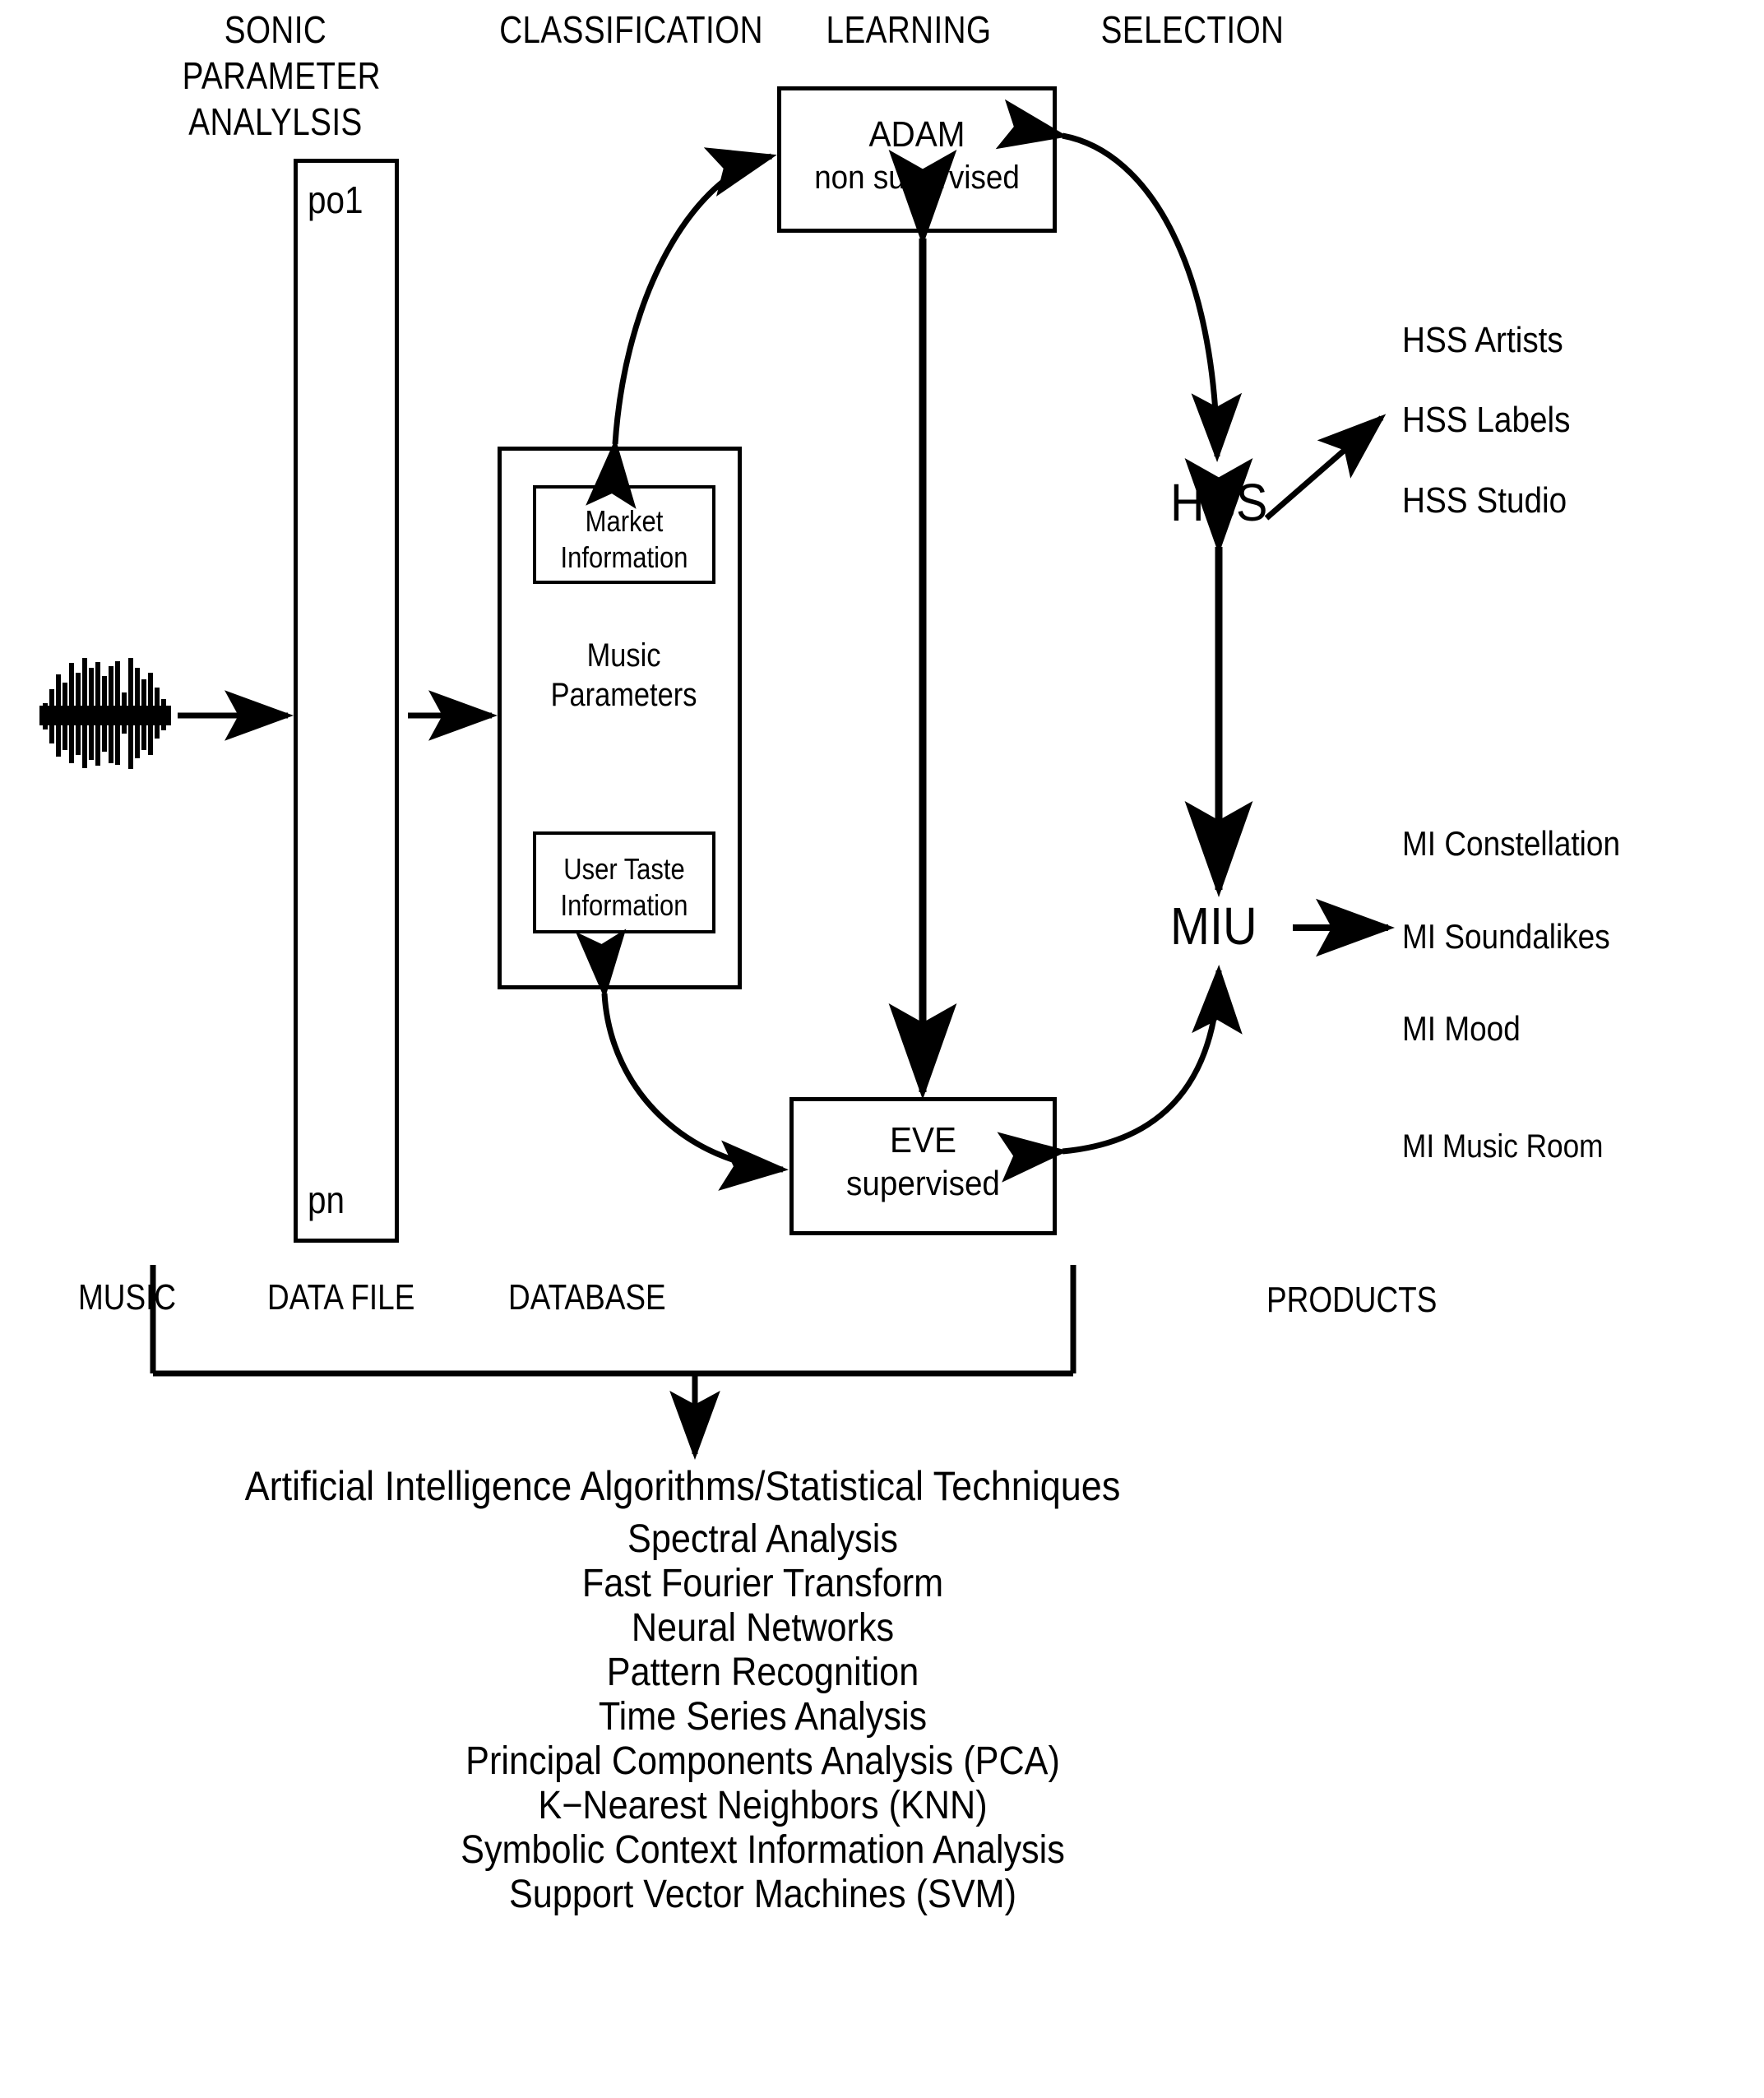 This screenshot has height=2098, width=1764. What do you see at coordinates (917, 178) in the screenshot?
I see `adam-subtitle: non supervised` at bounding box center [917, 178].